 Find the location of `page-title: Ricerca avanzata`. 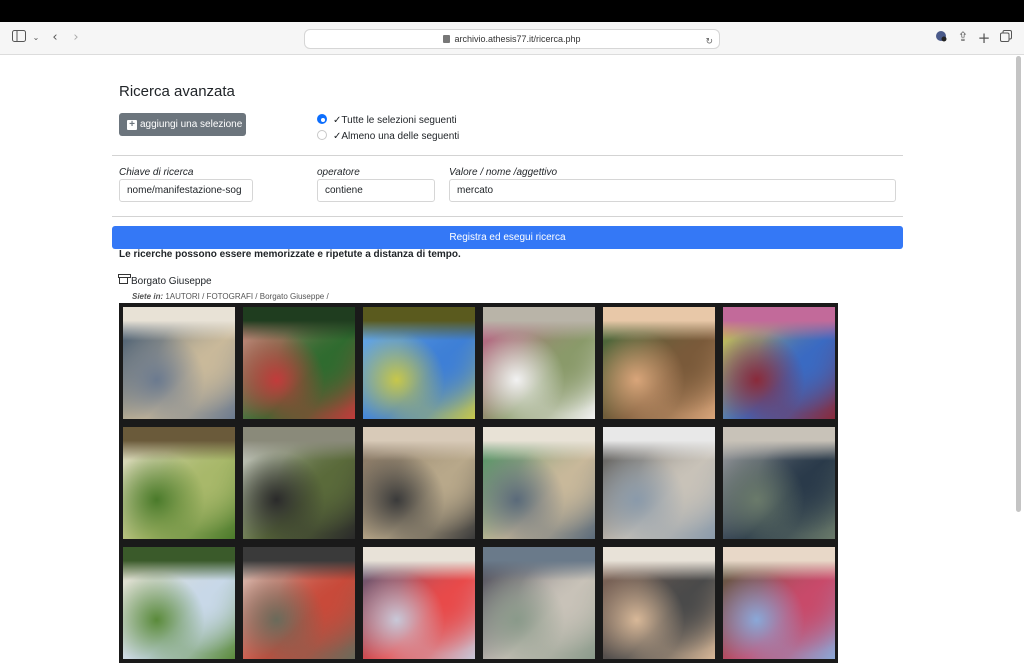

page-title: Ricerca avanzata is located at coordinates (177, 91).